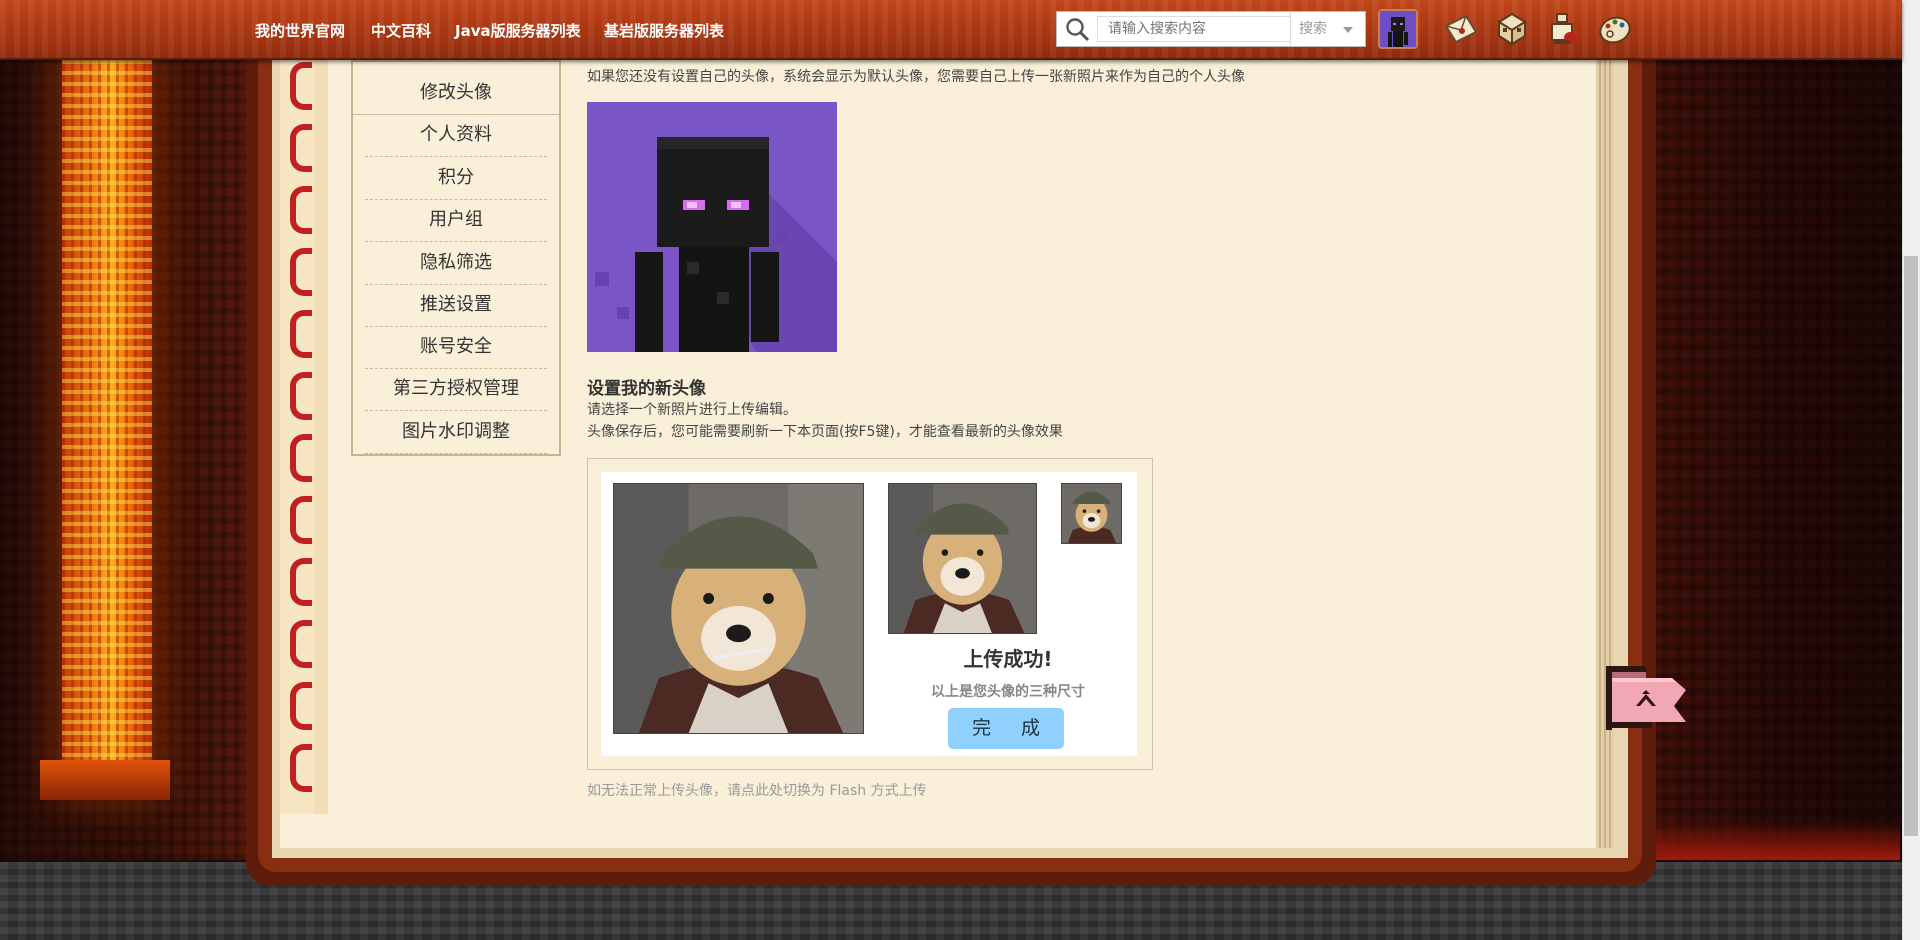  What do you see at coordinates (1008, 659) in the screenshot?
I see `upload-success-title: 上传成功!` at bounding box center [1008, 659].